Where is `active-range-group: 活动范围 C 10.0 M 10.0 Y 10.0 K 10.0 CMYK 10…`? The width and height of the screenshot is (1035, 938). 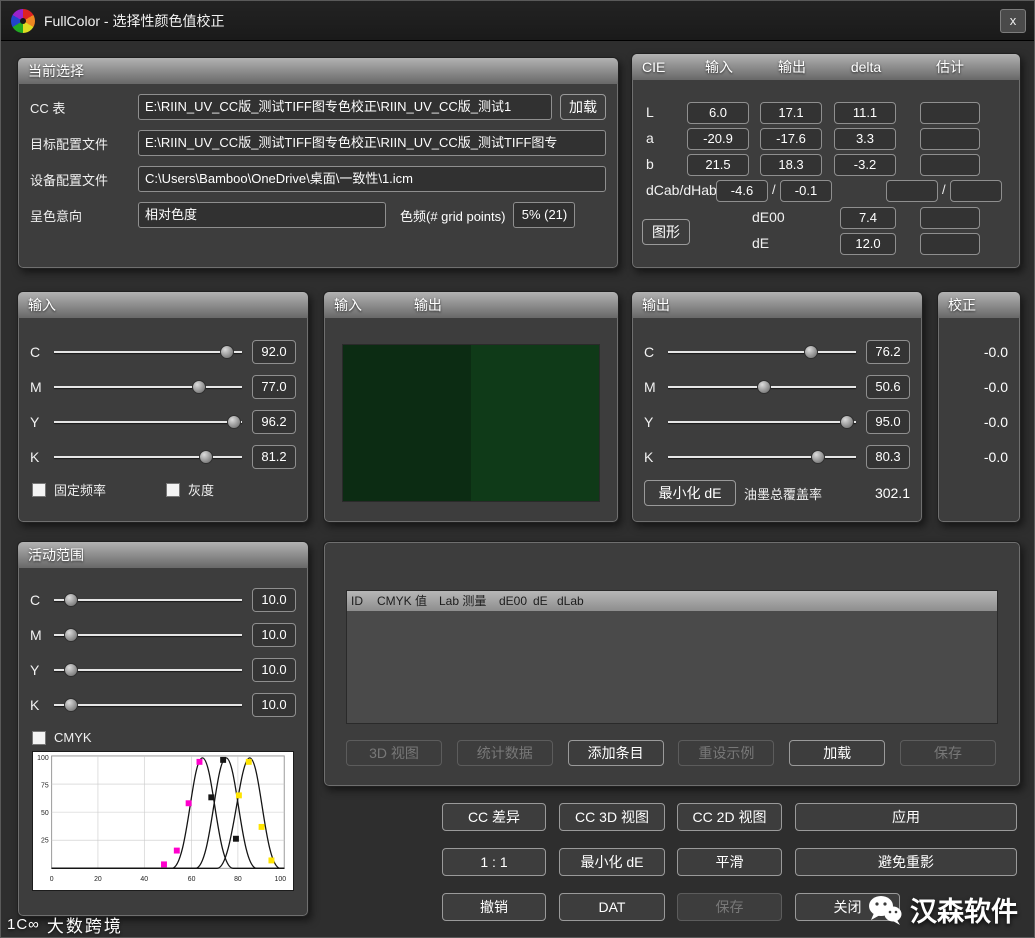 active-range-group: 活动范围 C 10.0 M 10.0 Y 10.0 K 10.0 CMYK 10… is located at coordinates (163, 729).